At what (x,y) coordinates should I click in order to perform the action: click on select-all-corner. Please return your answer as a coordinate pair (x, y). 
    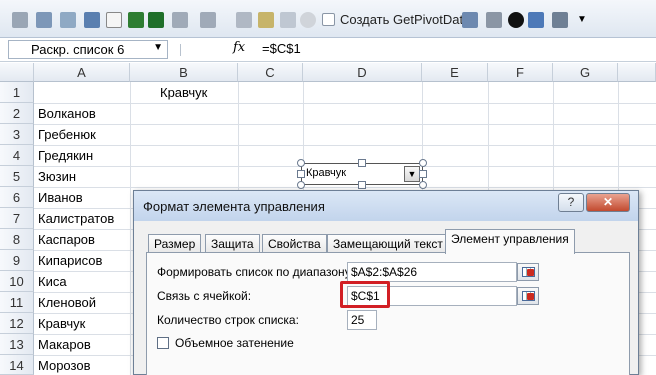
    Looking at the image, I should click on (17, 72).